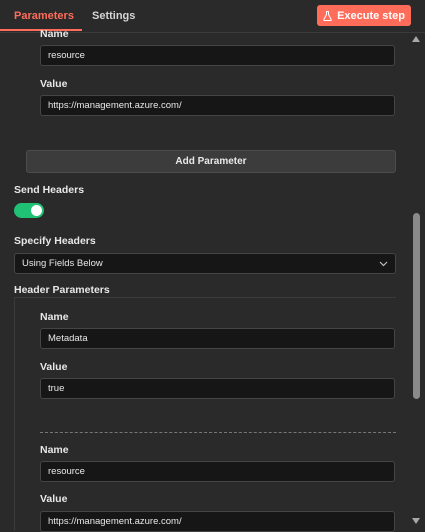  I want to click on execute-step-button: Execute step, so click(364, 15).